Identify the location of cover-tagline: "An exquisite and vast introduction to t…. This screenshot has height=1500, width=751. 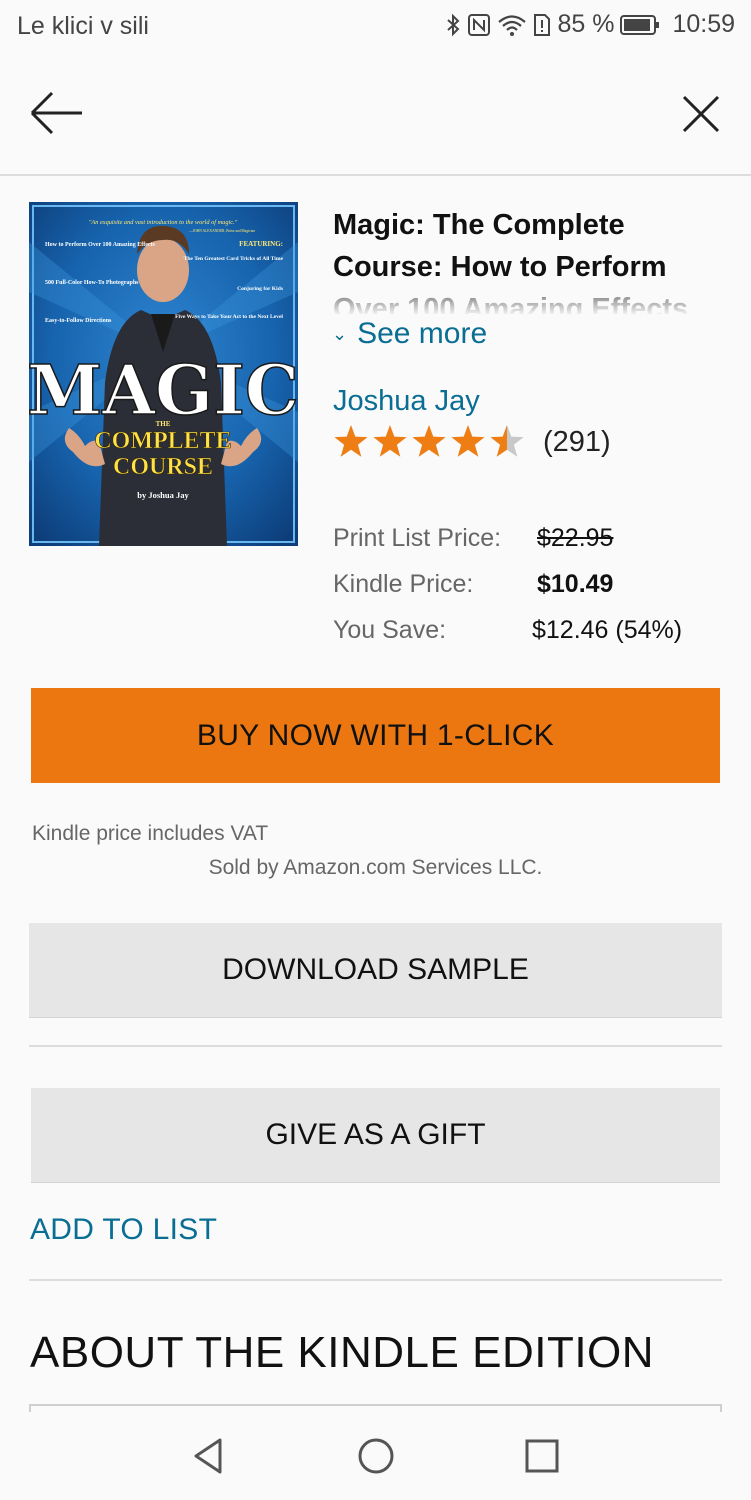
(163, 222).